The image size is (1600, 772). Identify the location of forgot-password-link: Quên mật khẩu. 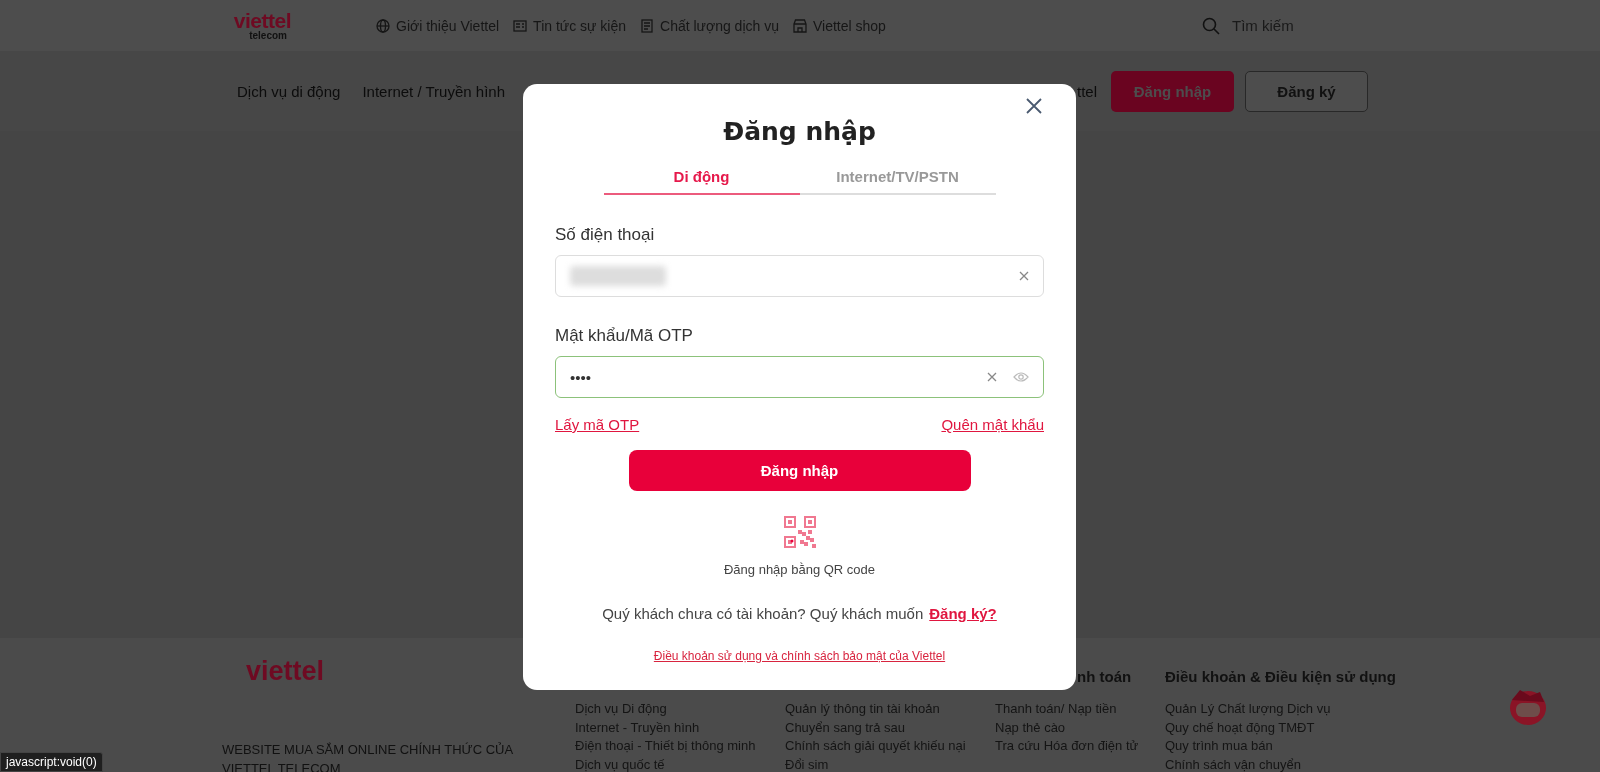
(992, 424).